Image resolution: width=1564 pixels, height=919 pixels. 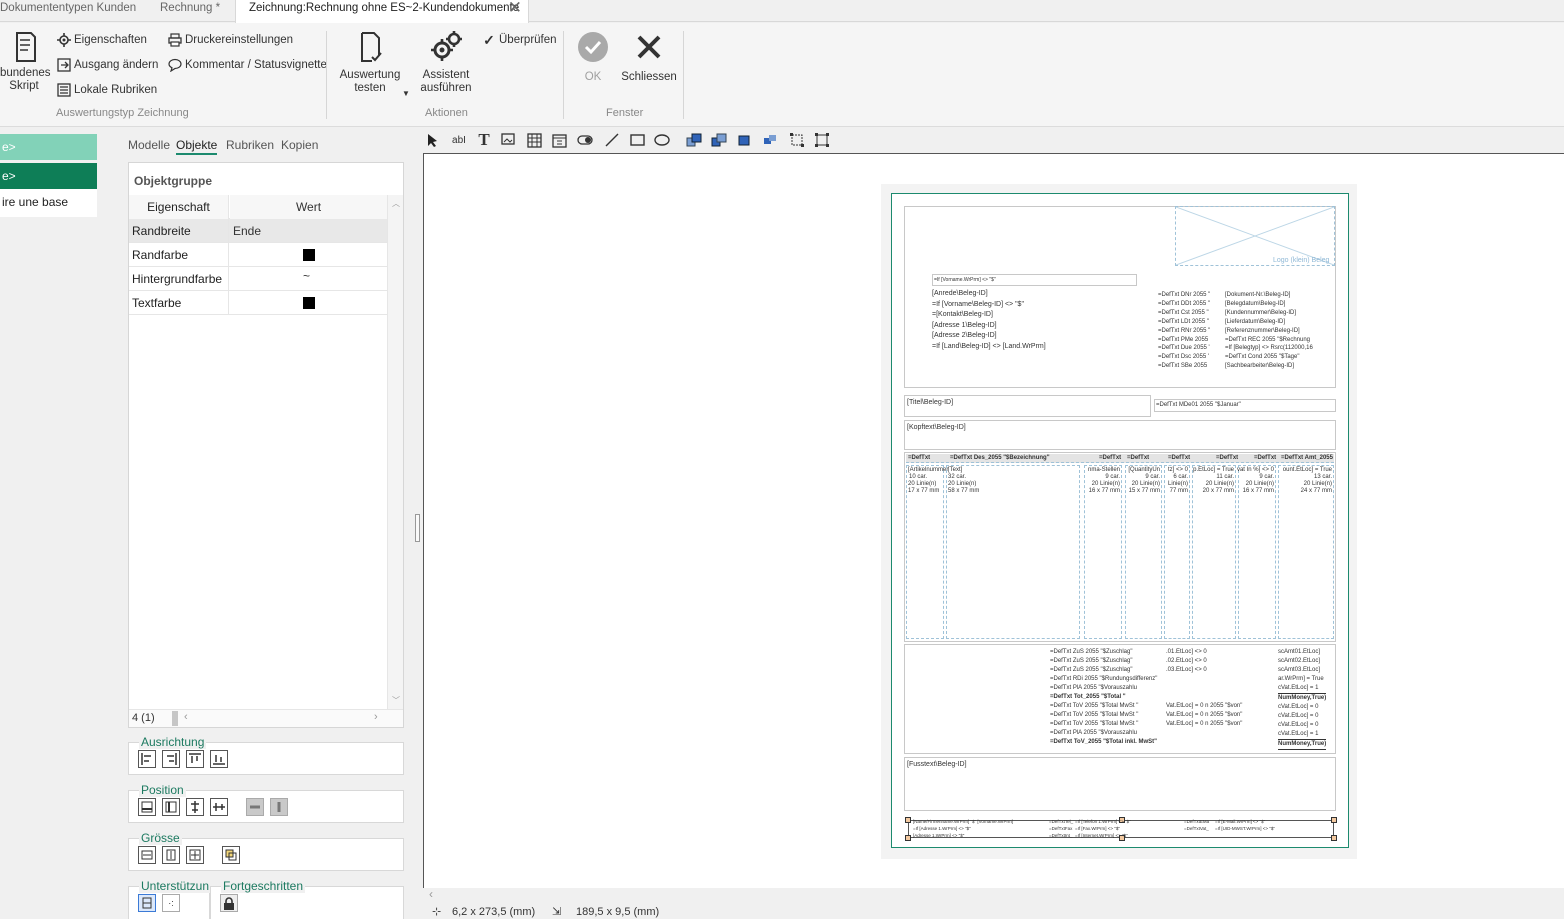 What do you see at coordinates (1034, 280) in the screenshot?
I see `vorname-field: =If [Vorname.WrPrm] <> "$"` at bounding box center [1034, 280].